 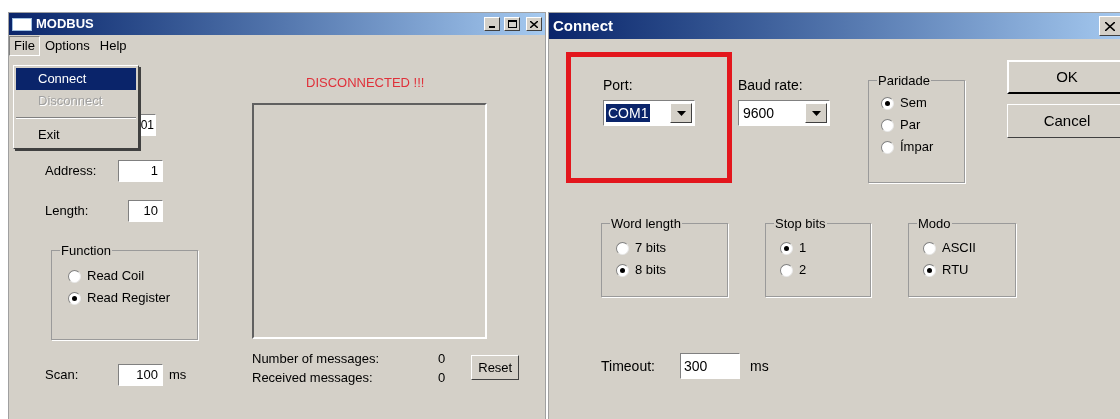 What do you see at coordinates (145, 211) in the screenshot?
I see `input-field: 10` at bounding box center [145, 211].